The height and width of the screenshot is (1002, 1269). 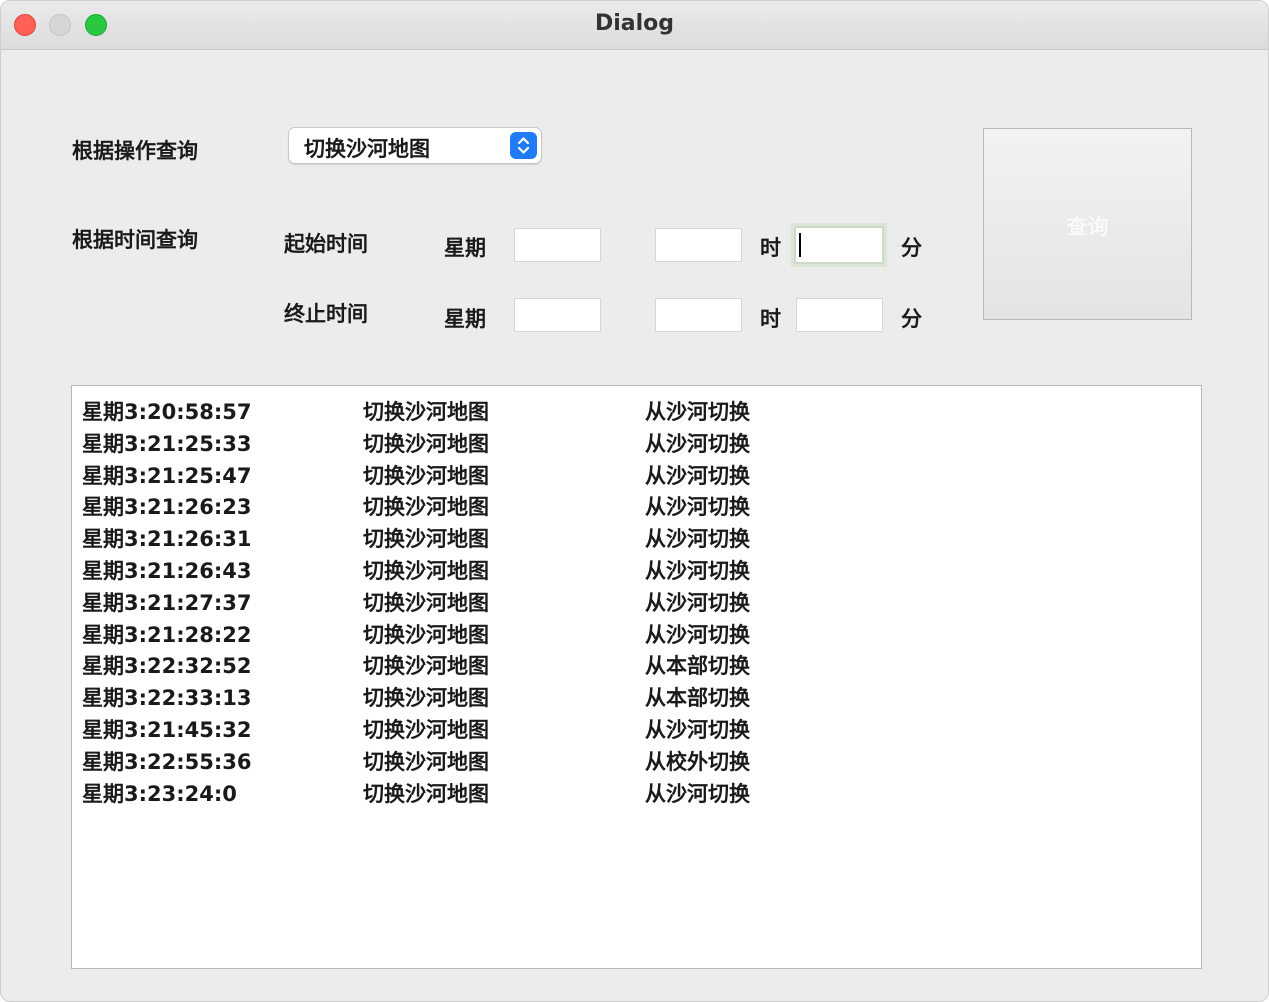 What do you see at coordinates (911, 319) in the screenshot?
I see `end-minute-unit: 分` at bounding box center [911, 319].